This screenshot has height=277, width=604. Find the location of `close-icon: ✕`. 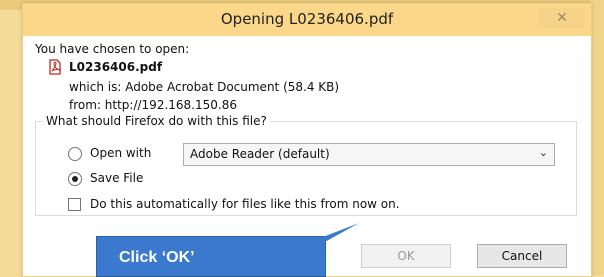

close-icon: ✕ is located at coordinates (562, 18).